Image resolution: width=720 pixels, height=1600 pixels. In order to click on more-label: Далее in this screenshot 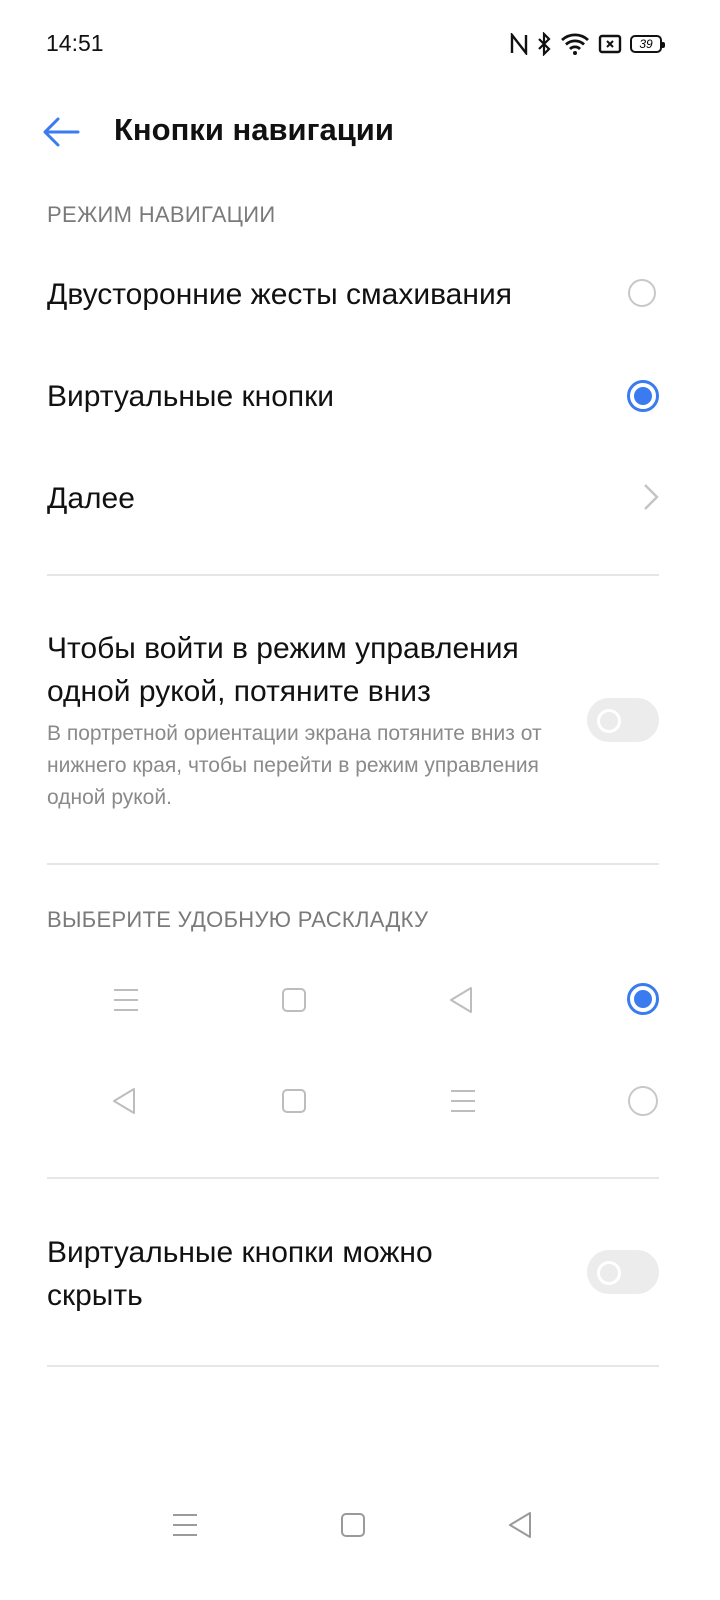, I will do `click(91, 498)`.